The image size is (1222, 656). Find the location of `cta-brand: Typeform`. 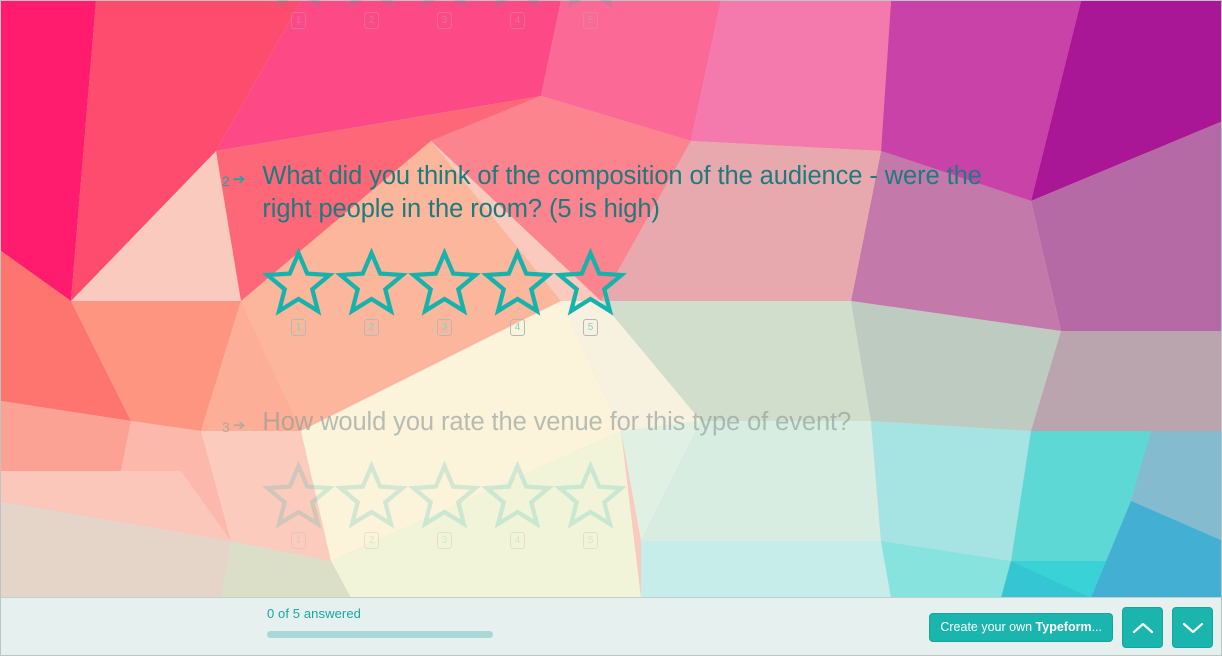

cta-brand: Typeform is located at coordinates (1063, 627).